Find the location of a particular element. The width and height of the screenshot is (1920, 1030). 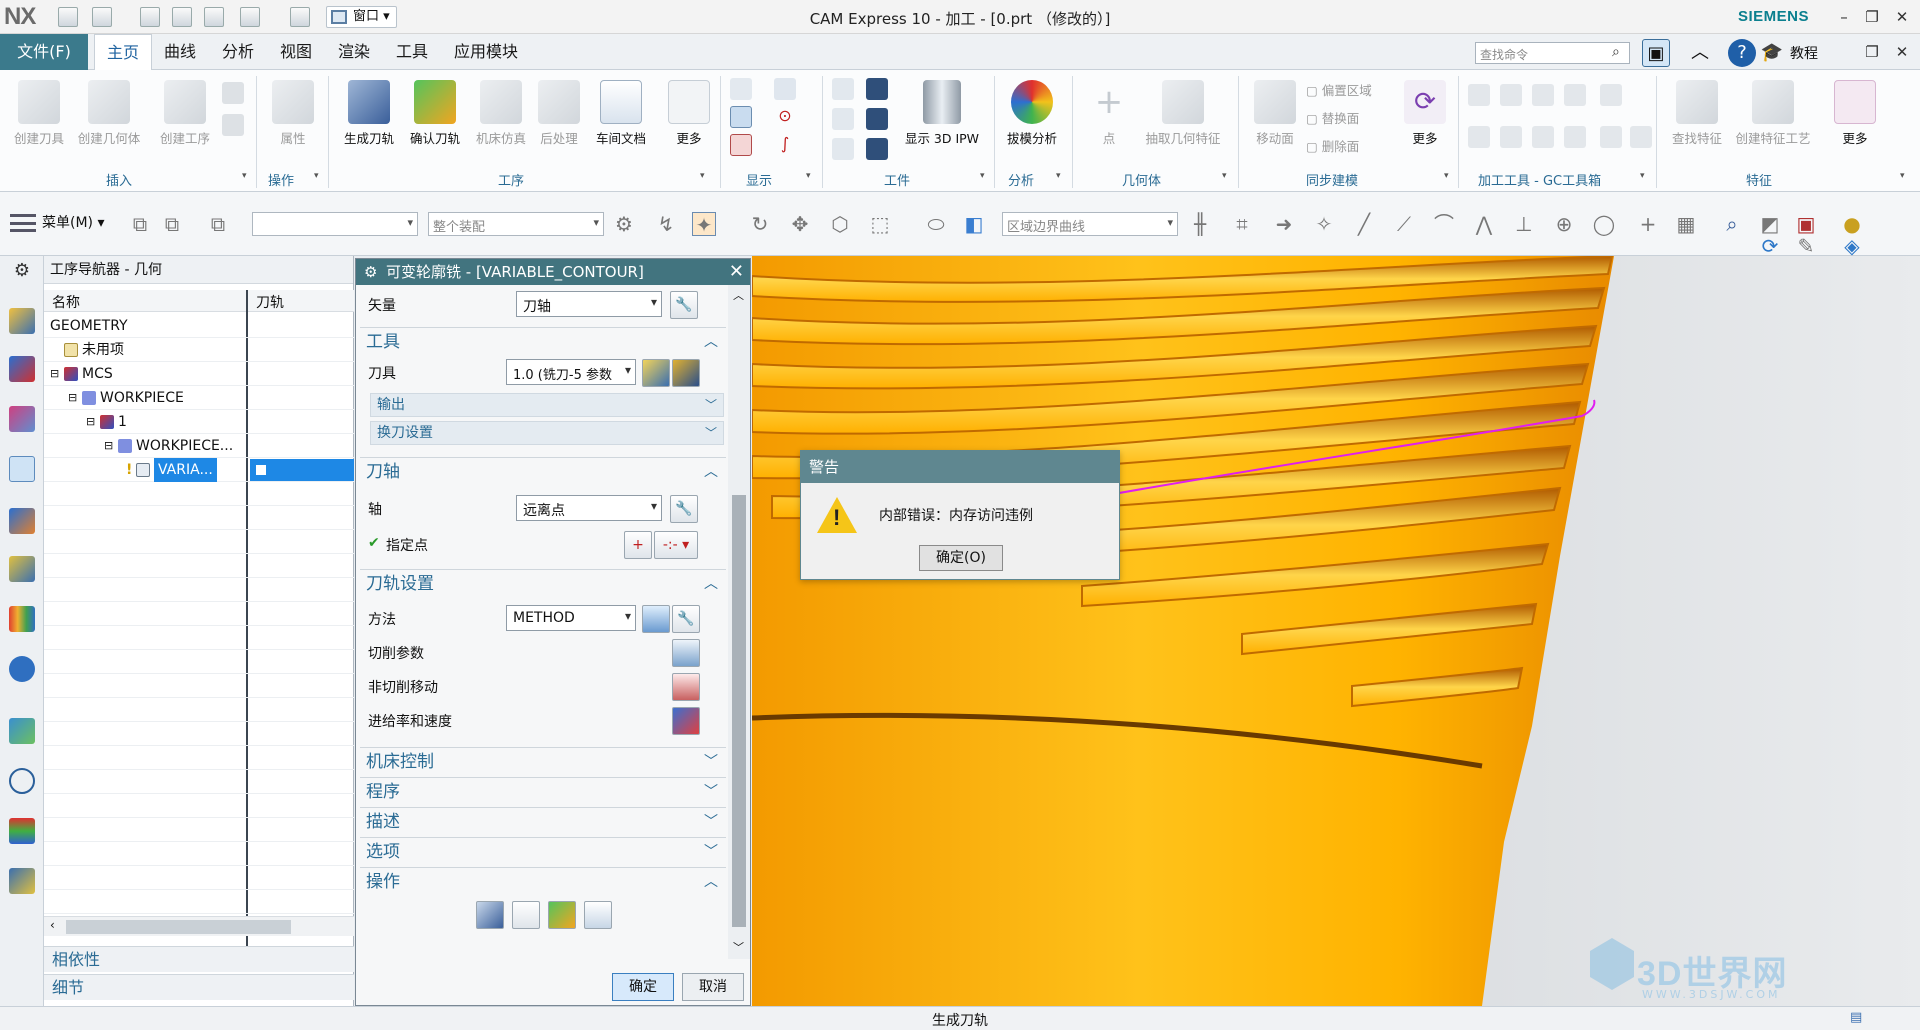

display-curve-icon: ∫ is located at coordinates (785, 145).